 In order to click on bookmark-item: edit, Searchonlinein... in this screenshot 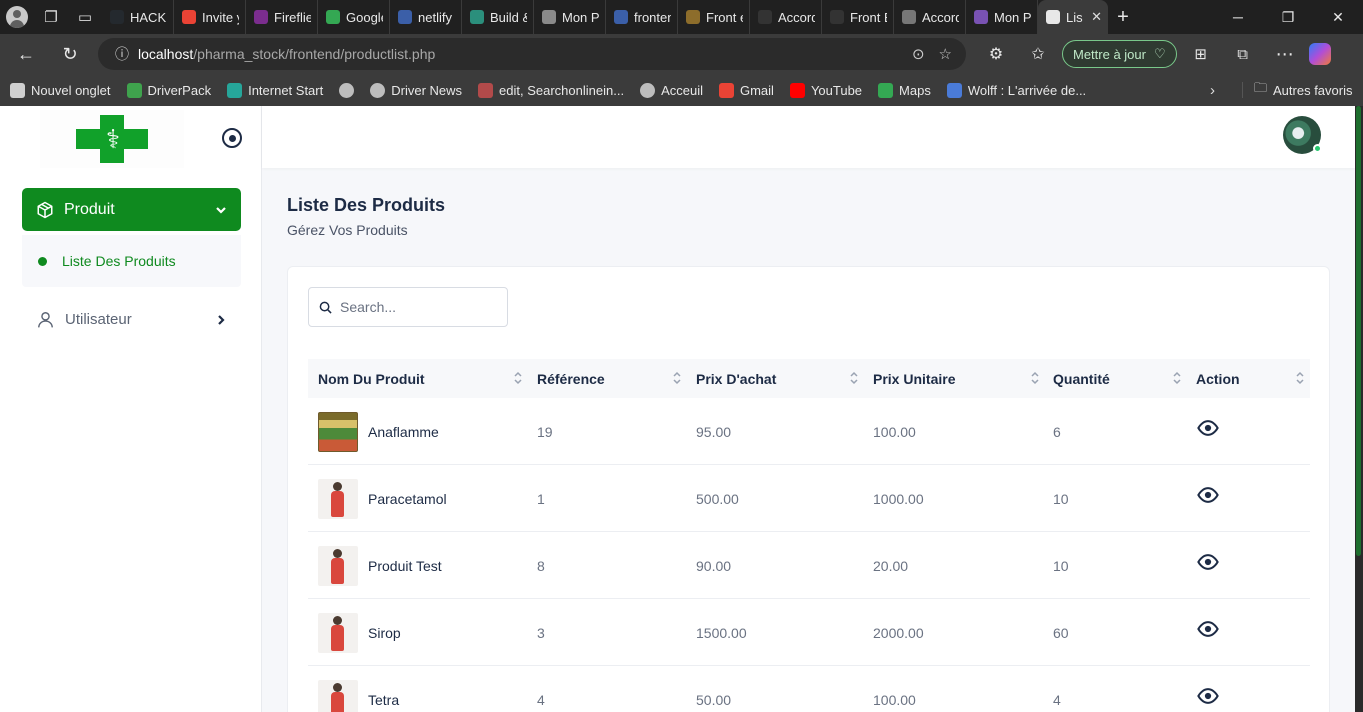, I will do `click(551, 90)`.